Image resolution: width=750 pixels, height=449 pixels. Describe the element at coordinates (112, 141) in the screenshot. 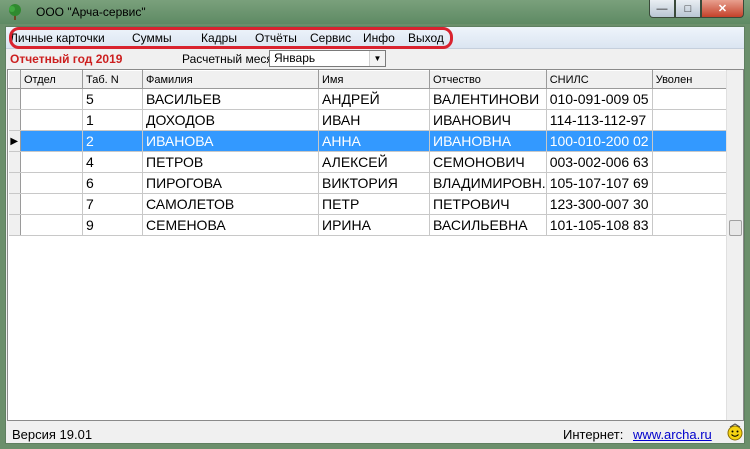

I see `cell-tab: 2` at that location.